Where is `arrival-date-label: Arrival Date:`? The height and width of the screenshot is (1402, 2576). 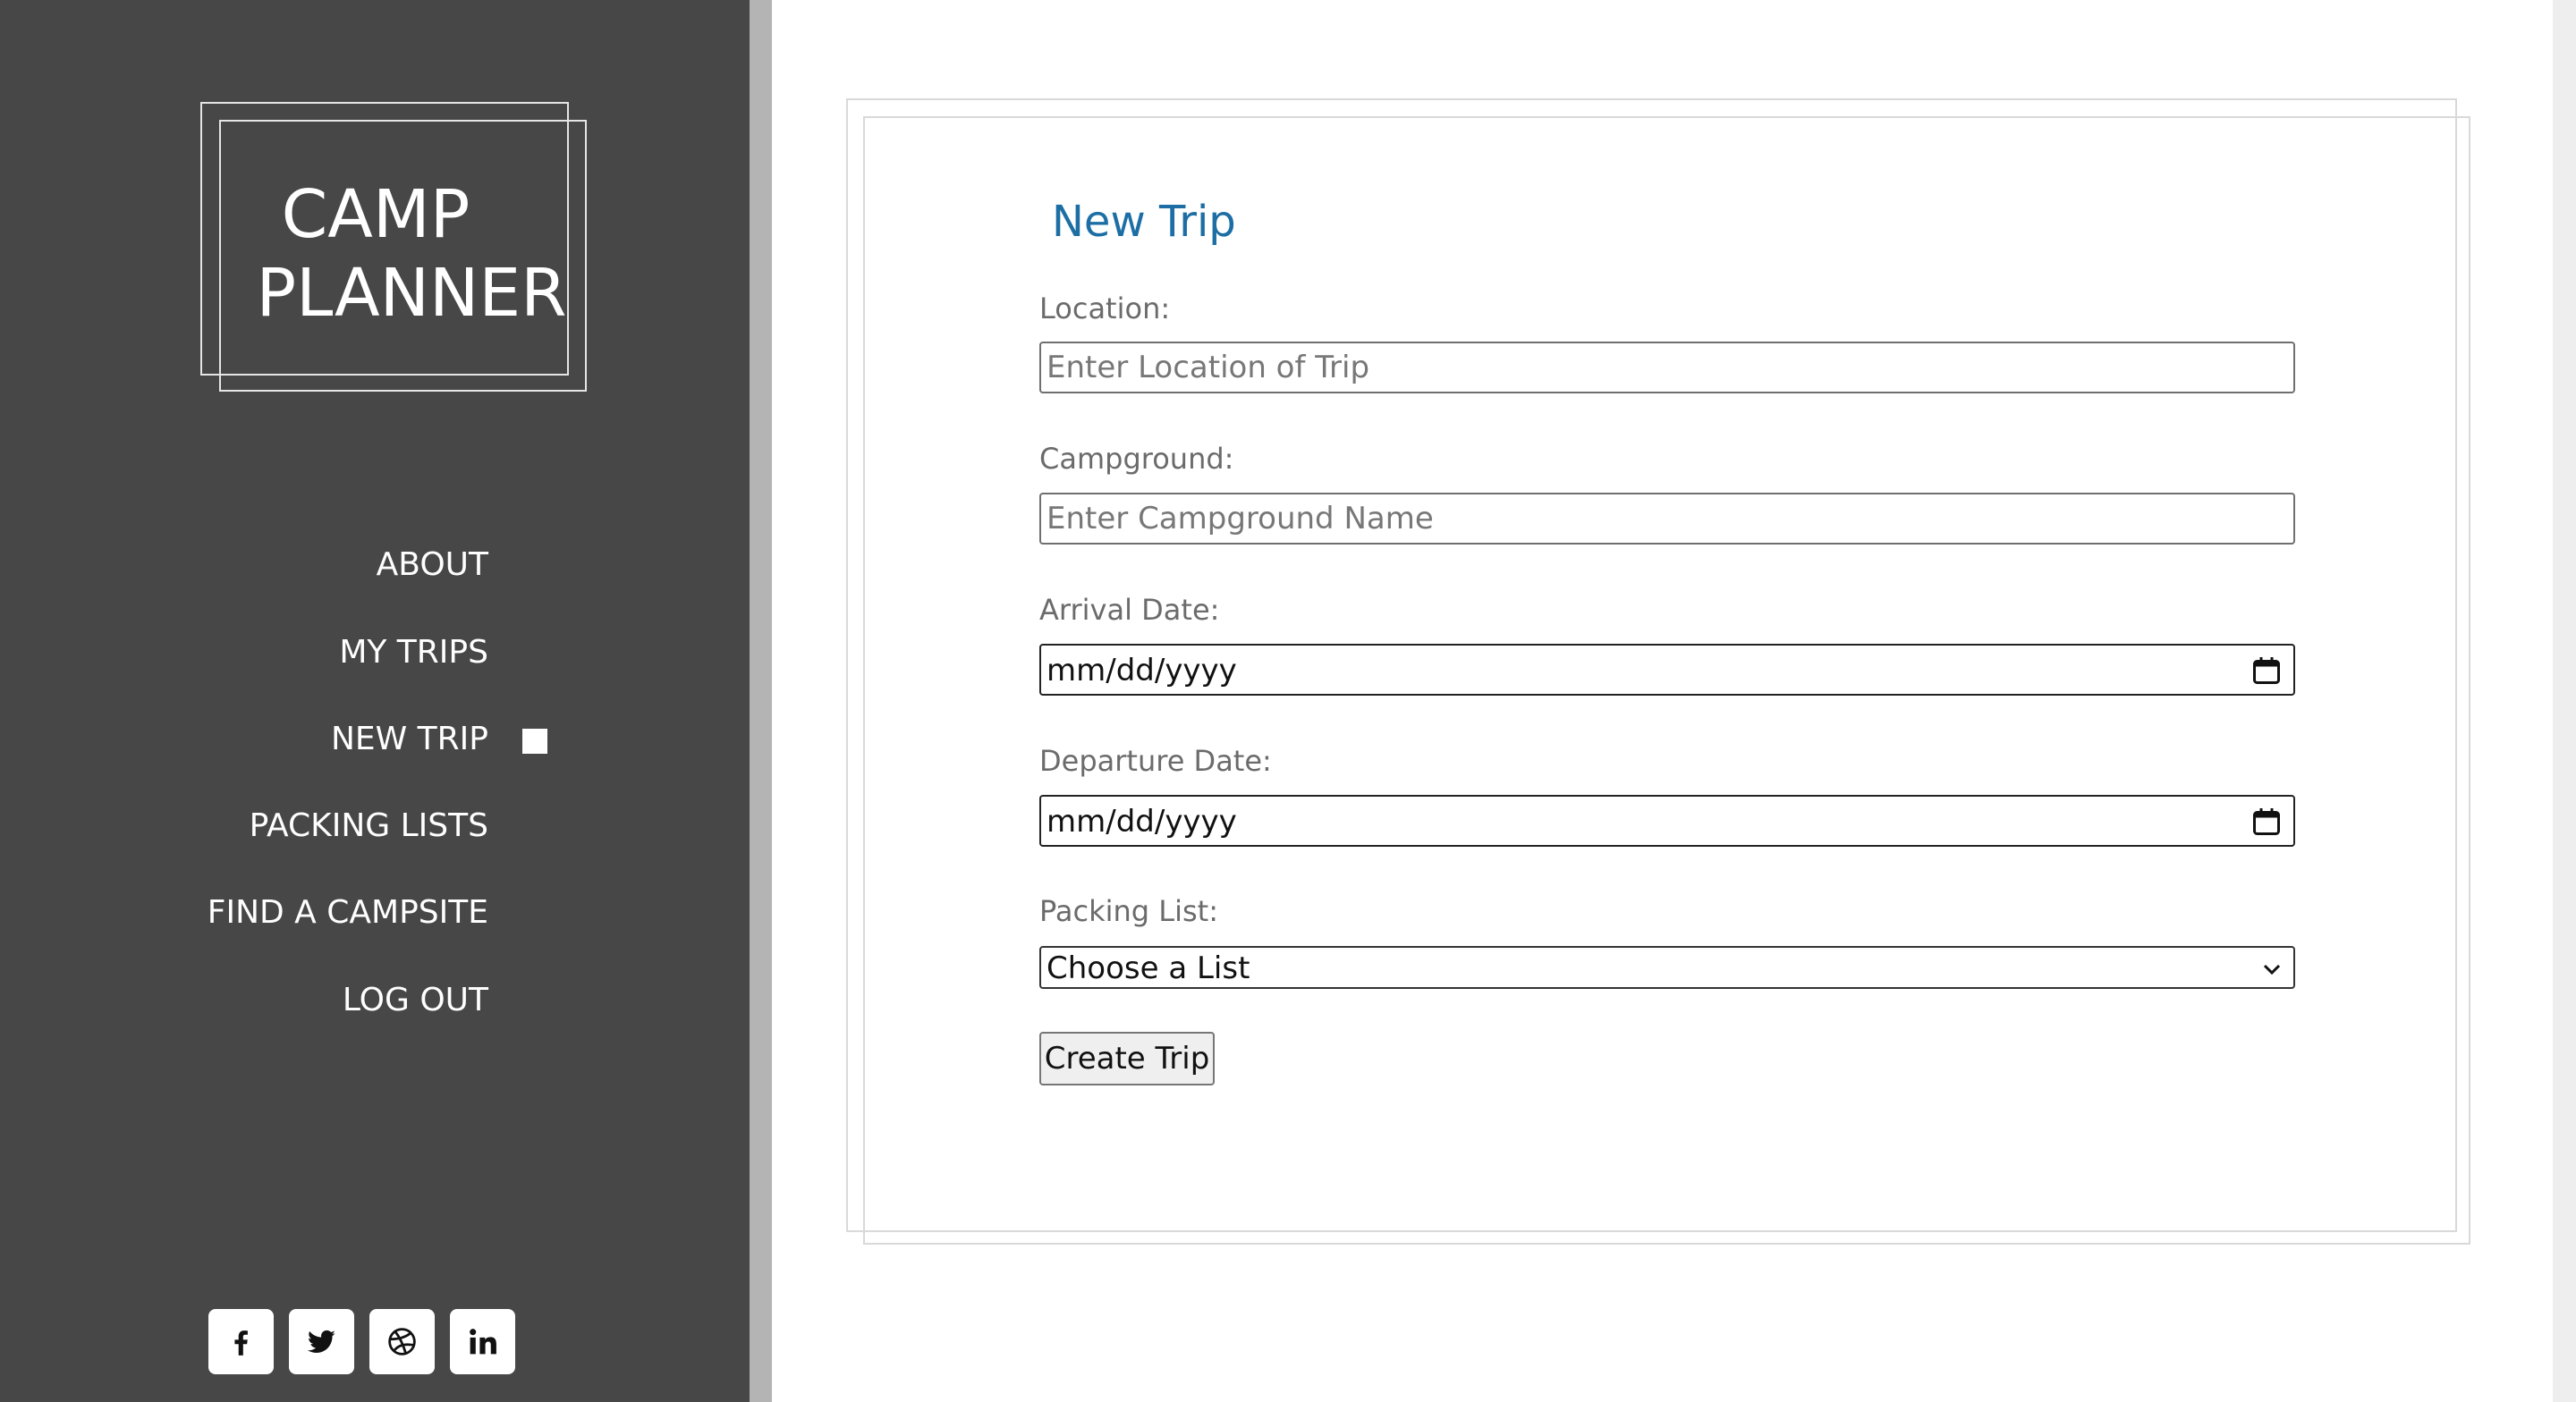
arrival-date-label: Arrival Date: is located at coordinates (1129, 610).